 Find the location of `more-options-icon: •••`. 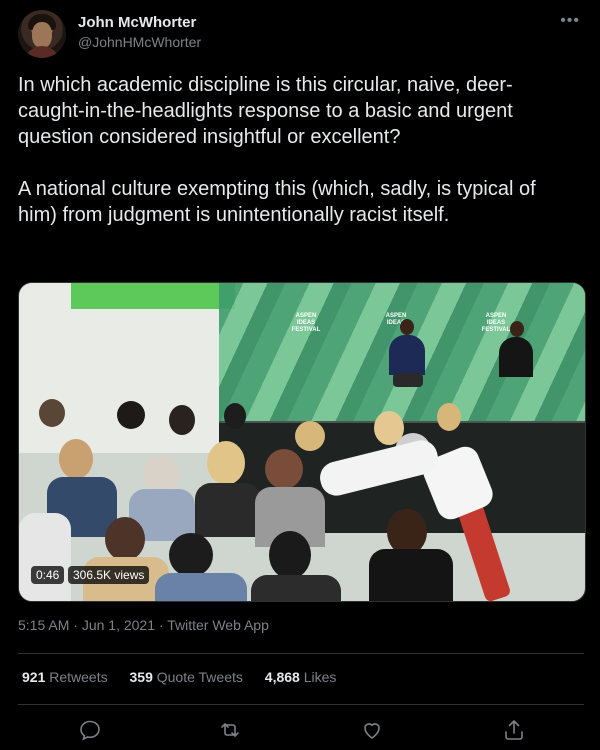

more-options-icon: ••• is located at coordinates (570, 21).